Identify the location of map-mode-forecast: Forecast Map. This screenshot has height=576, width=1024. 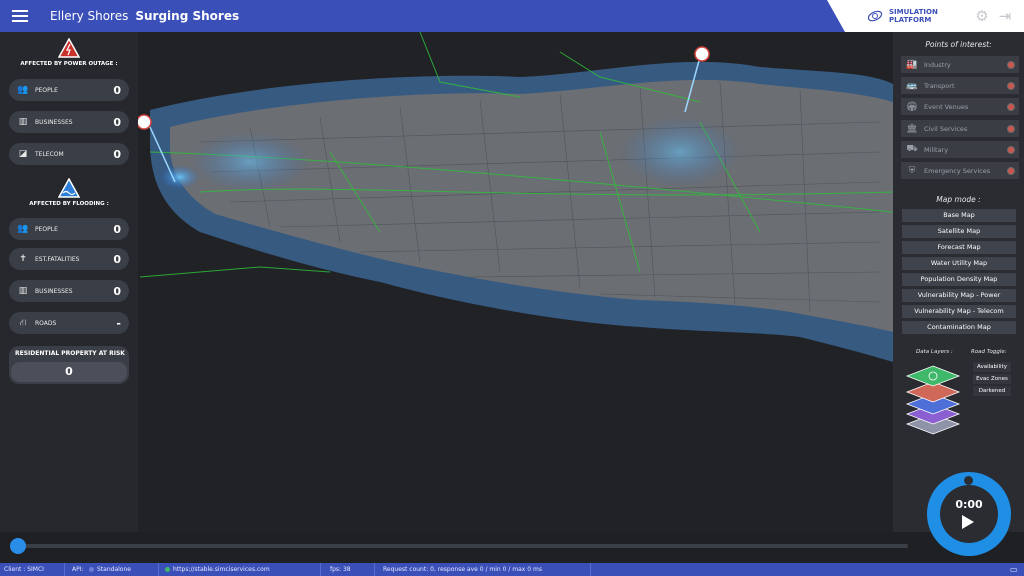
(959, 247).